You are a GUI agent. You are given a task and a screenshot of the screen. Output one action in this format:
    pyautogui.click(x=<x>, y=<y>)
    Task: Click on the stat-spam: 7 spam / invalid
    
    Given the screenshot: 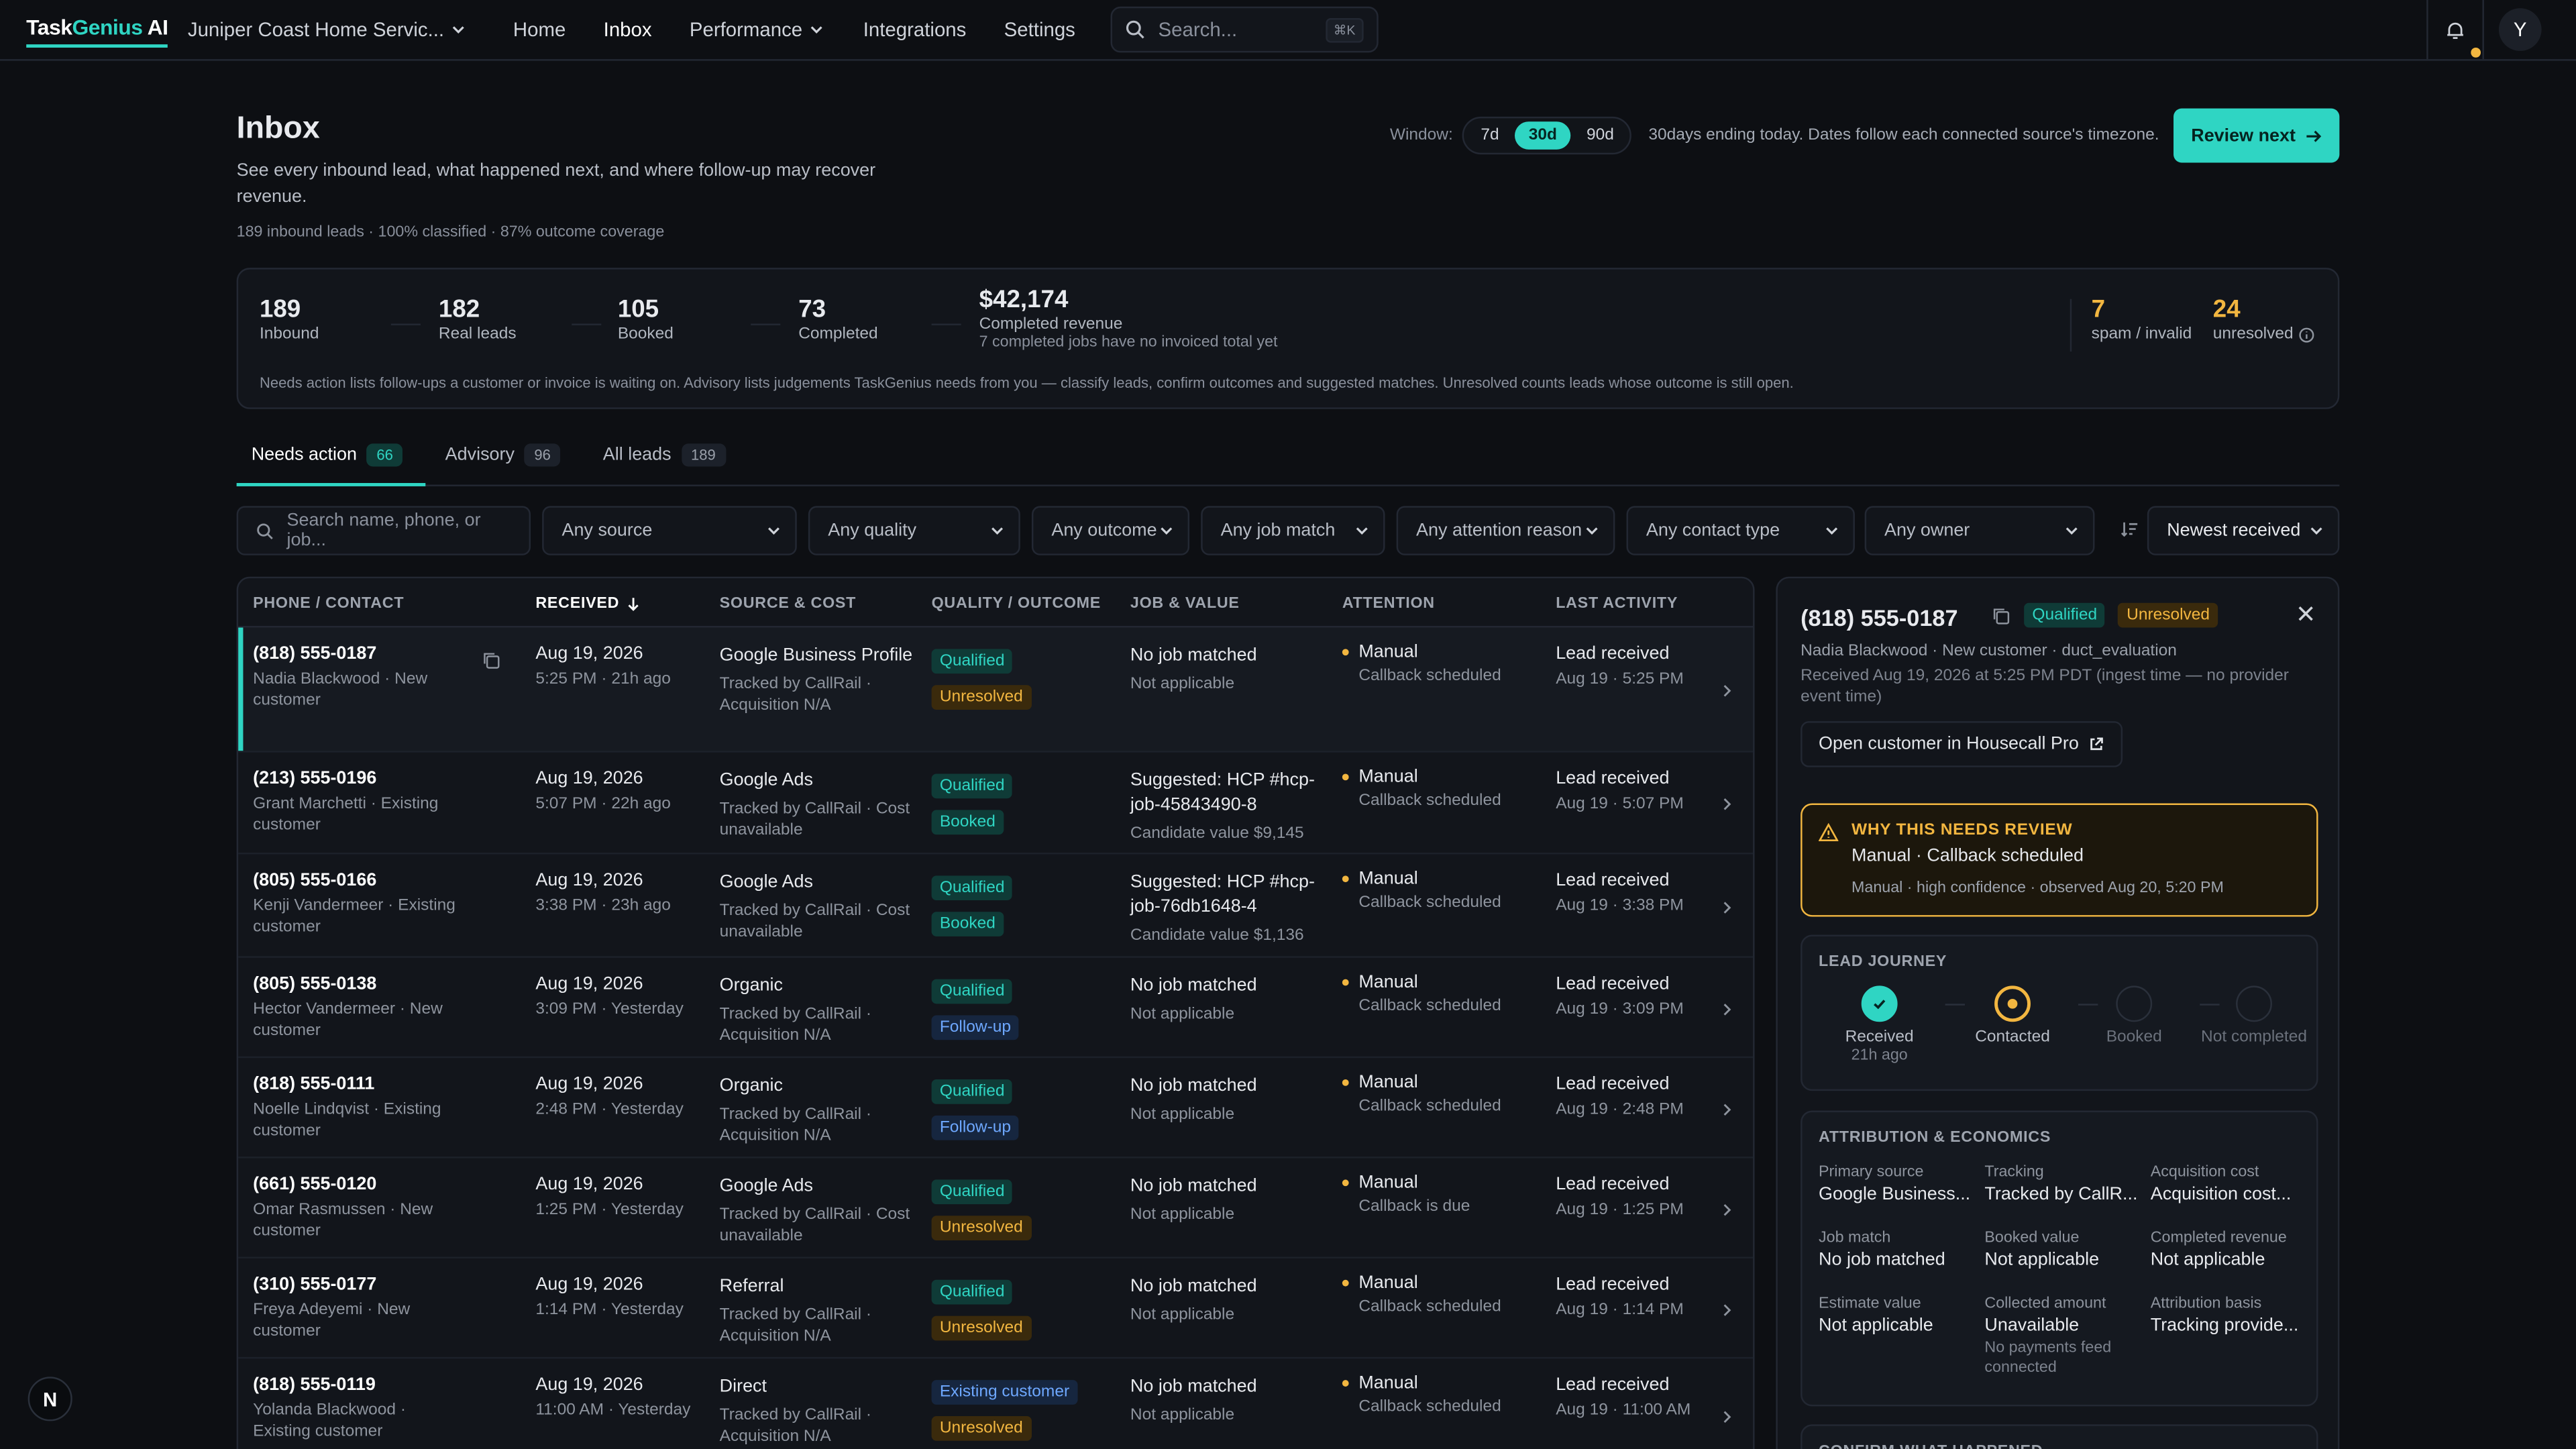 What is the action you would take?
    pyautogui.click(x=2142, y=319)
    